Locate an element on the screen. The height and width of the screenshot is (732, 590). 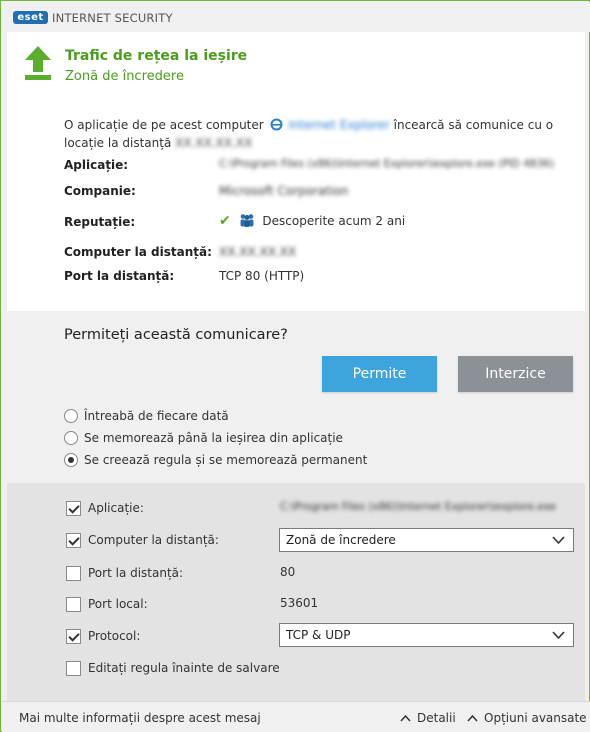
radio-button-selected is located at coordinates (71, 460).